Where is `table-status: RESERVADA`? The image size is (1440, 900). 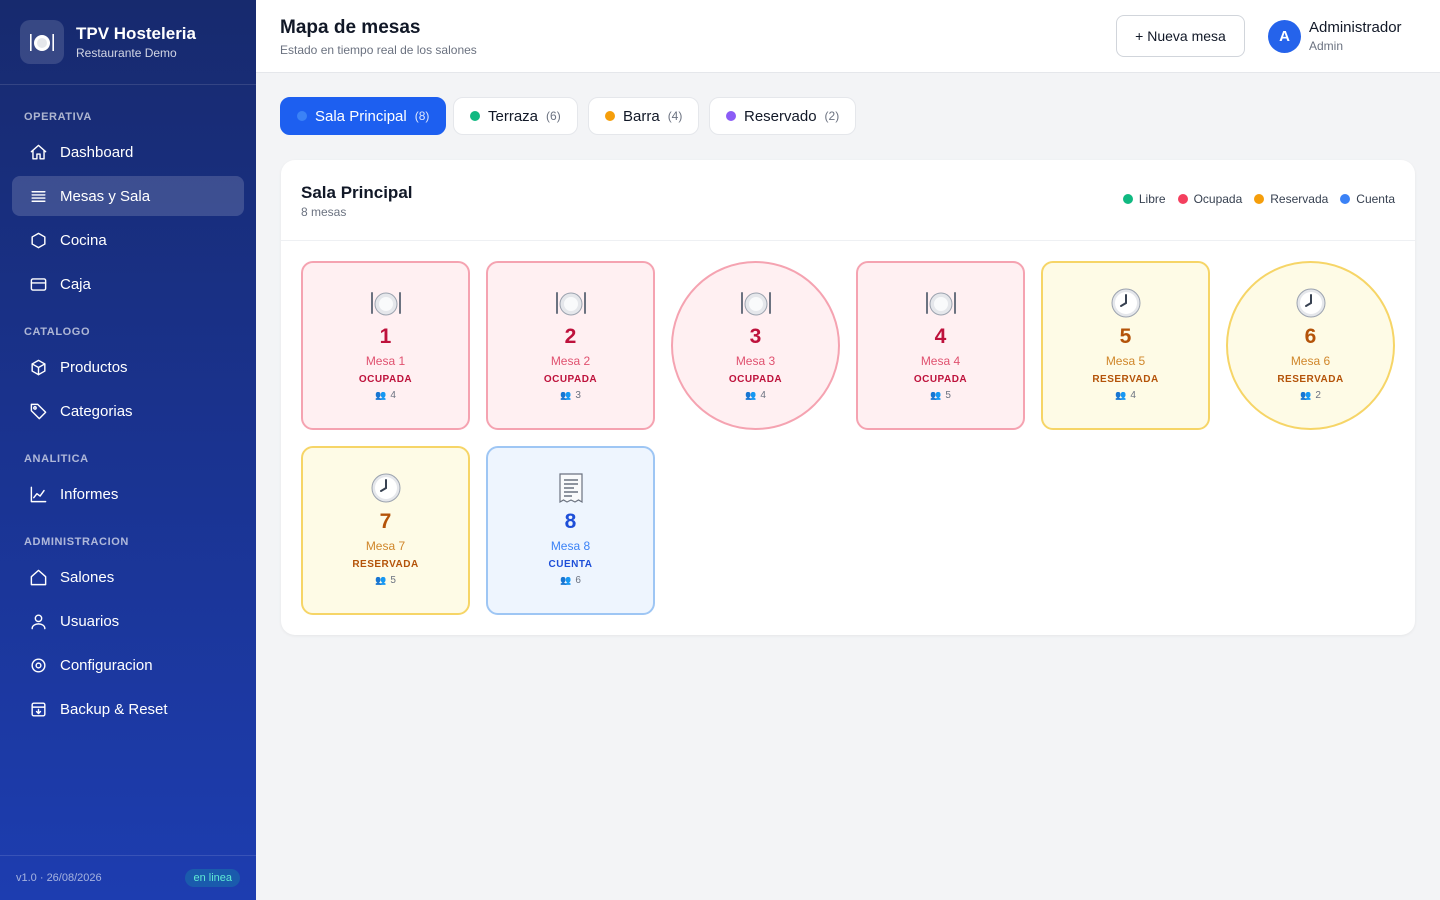
table-status: RESERVADA is located at coordinates (385, 564).